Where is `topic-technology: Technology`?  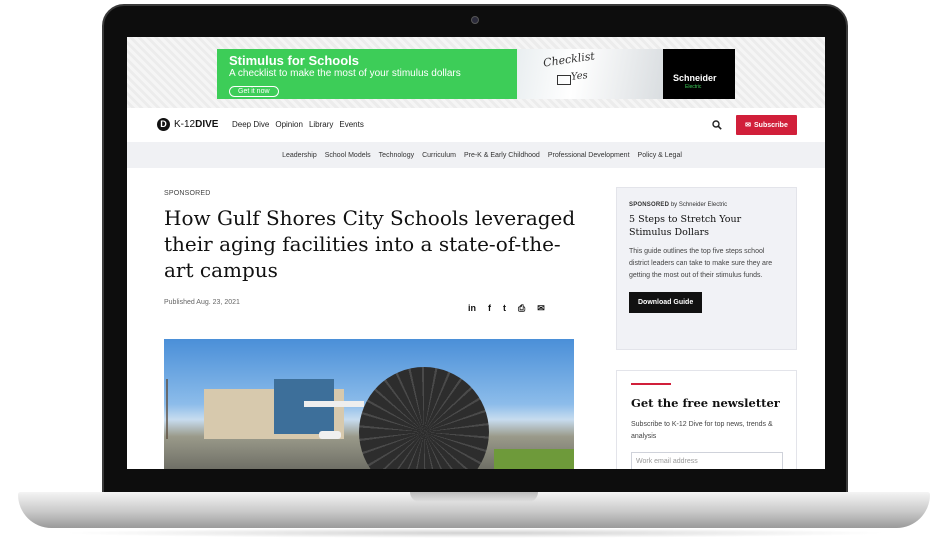 topic-technology: Technology is located at coordinates (396, 155).